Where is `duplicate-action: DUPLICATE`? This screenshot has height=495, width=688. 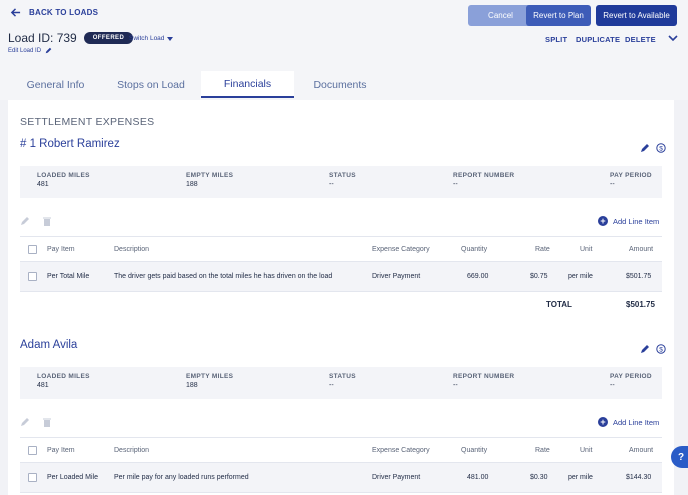 duplicate-action: DUPLICATE is located at coordinates (598, 39).